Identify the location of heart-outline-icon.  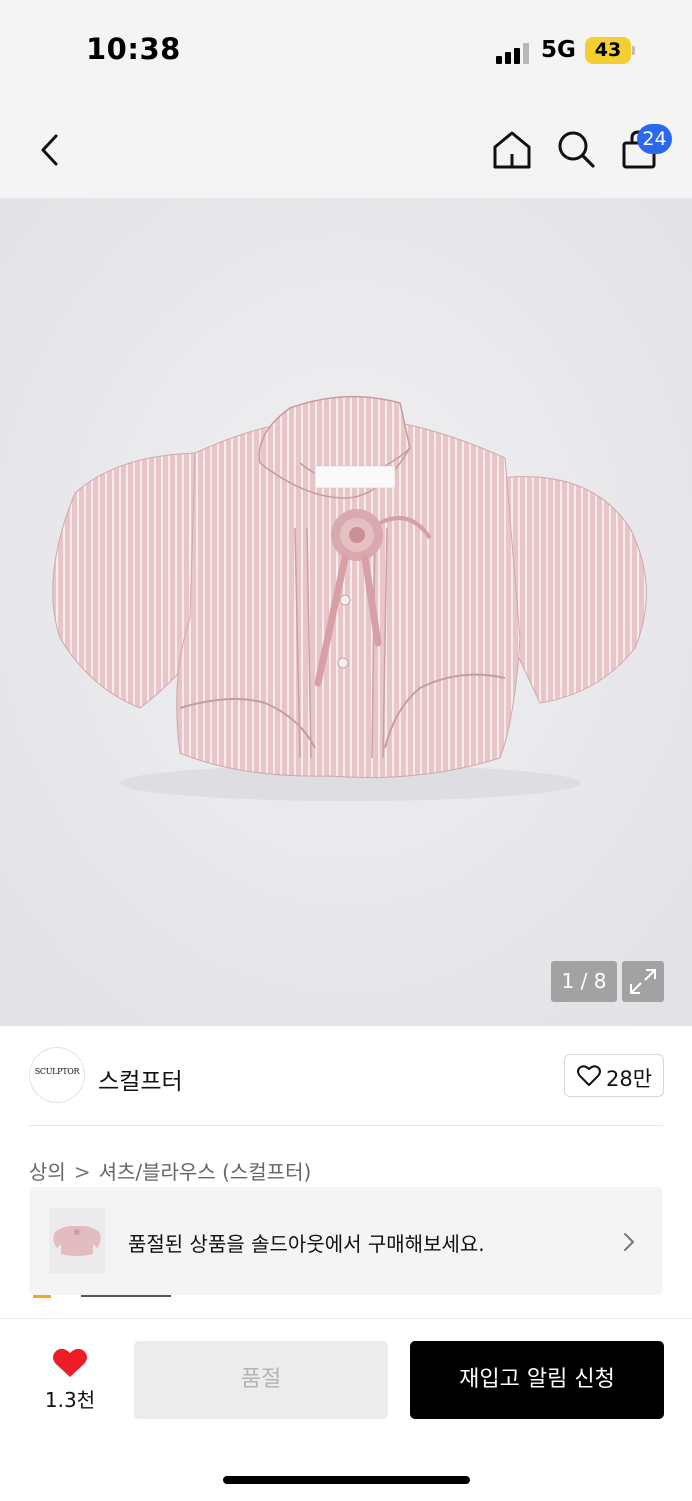
(589, 1075).